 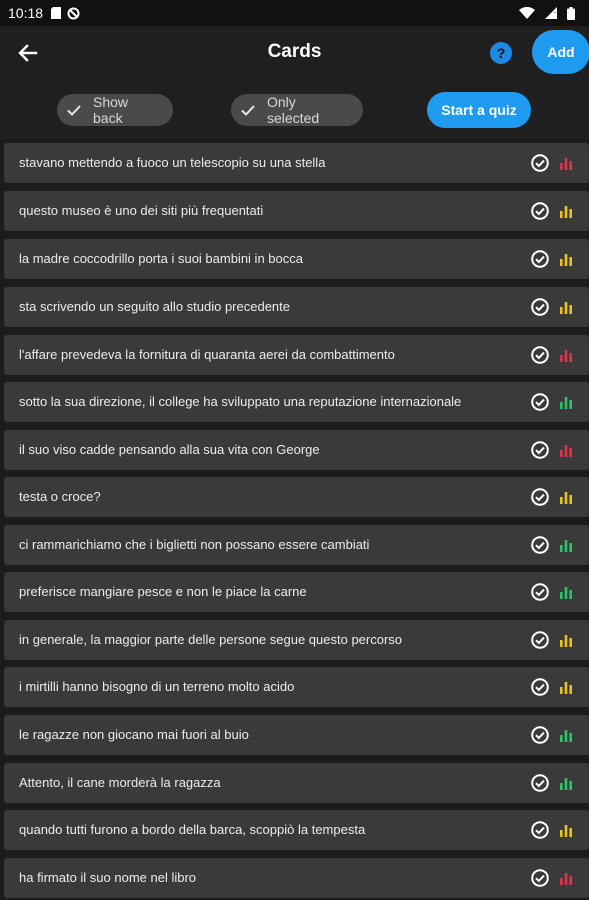 I want to click on card-text: Attento, il cane morderà la ragazza, so click(x=120, y=782).